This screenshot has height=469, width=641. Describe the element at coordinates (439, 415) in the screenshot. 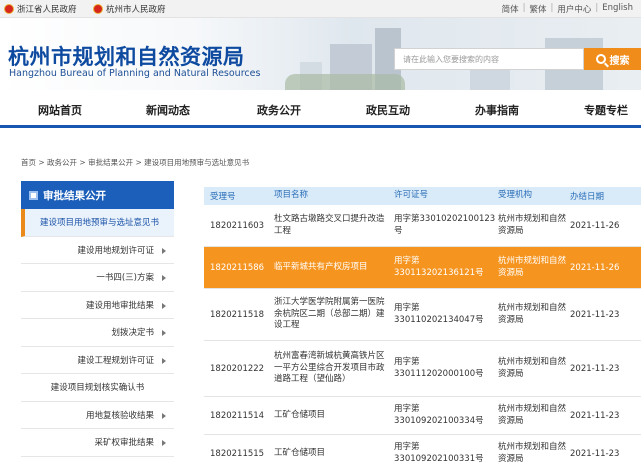

I see `cell-permit: 用字第330109202100334号` at that location.